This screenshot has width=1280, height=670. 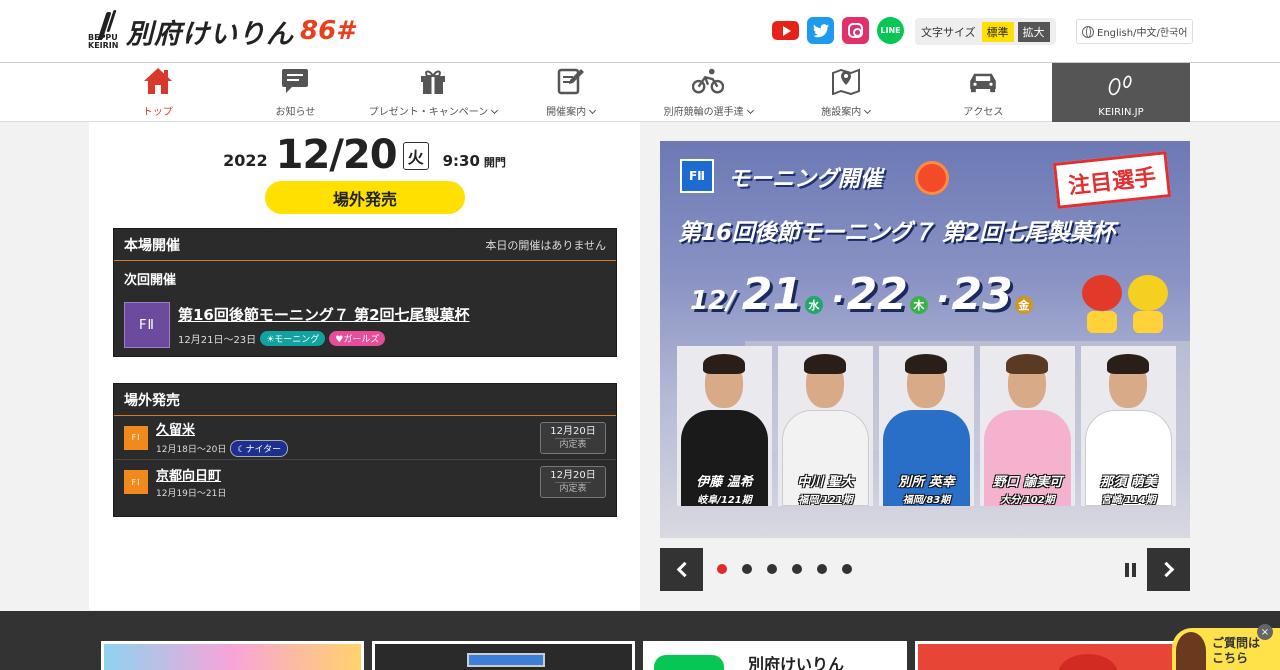 I want to click on offsite-dates: 12月19日〜21日, so click(x=191, y=494).